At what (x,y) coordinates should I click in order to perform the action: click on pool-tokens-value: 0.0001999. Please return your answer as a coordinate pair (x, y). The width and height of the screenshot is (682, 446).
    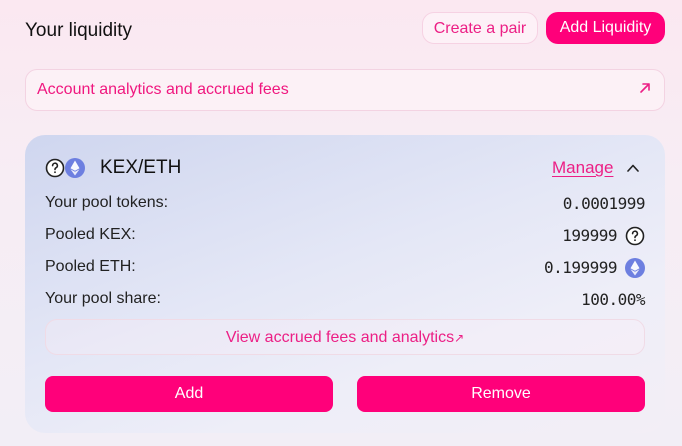
    Looking at the image, I should click on (604, 203).